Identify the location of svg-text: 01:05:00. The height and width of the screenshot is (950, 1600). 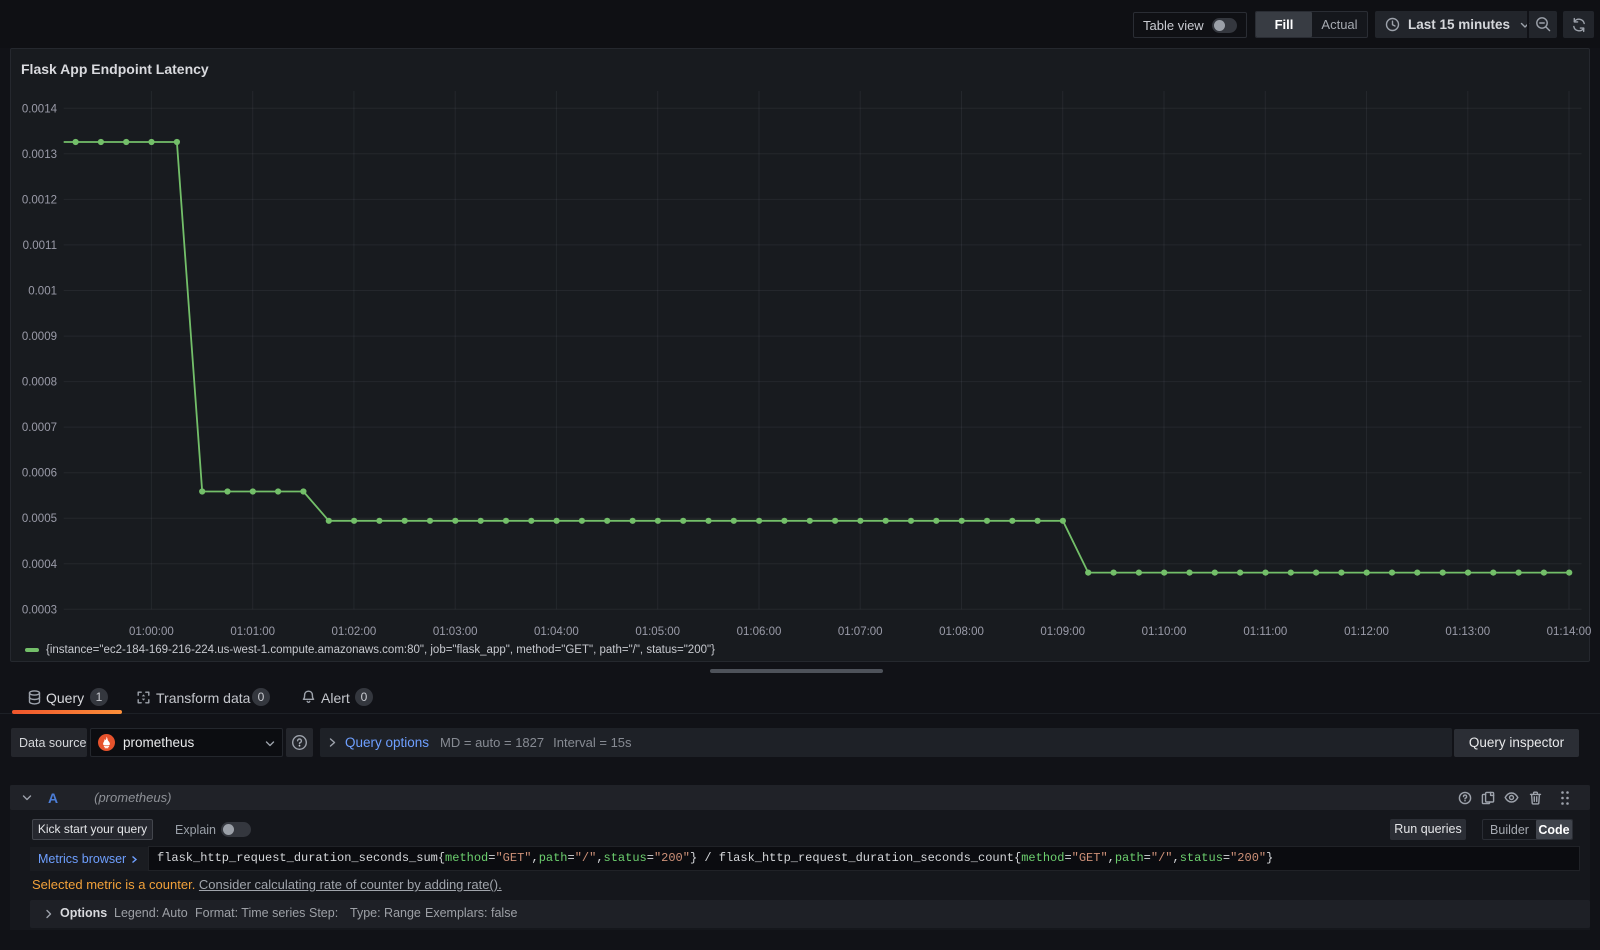
(657, 632).